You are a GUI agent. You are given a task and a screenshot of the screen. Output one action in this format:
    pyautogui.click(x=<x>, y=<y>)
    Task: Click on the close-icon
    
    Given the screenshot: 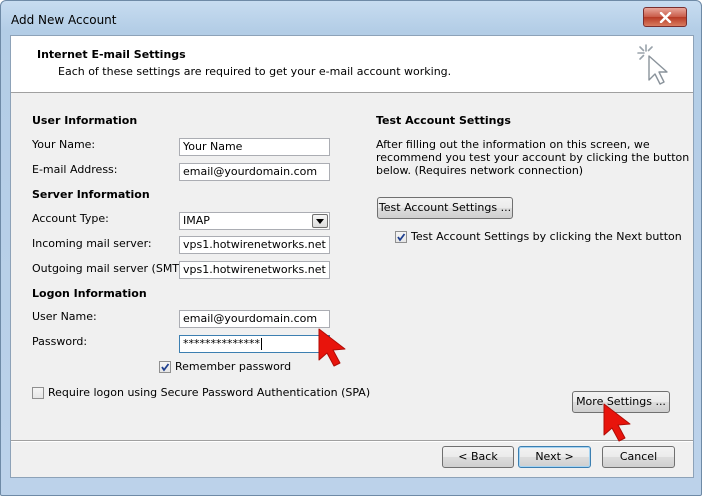 What is the action you would take?
    pyautogui.click(x=665, y=17)
    